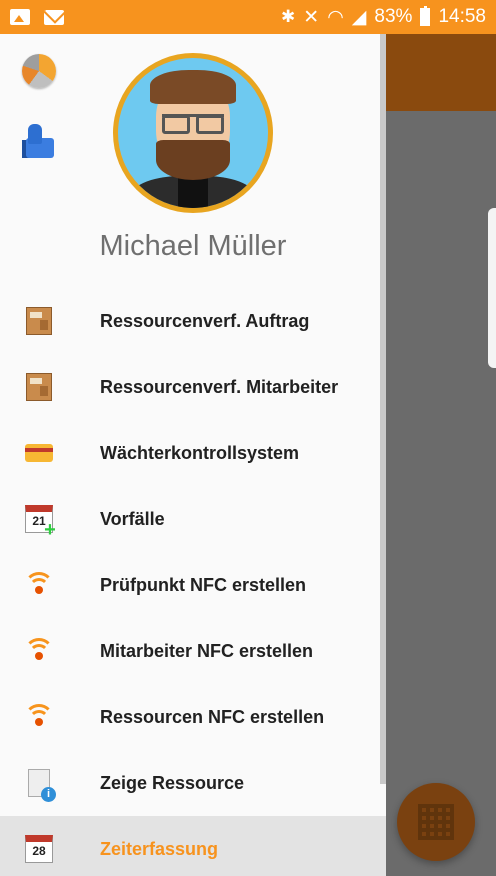  Describe the element at coordinates (393, 16) in the screenshot. I see `battery-percentage: 83%` at that location.